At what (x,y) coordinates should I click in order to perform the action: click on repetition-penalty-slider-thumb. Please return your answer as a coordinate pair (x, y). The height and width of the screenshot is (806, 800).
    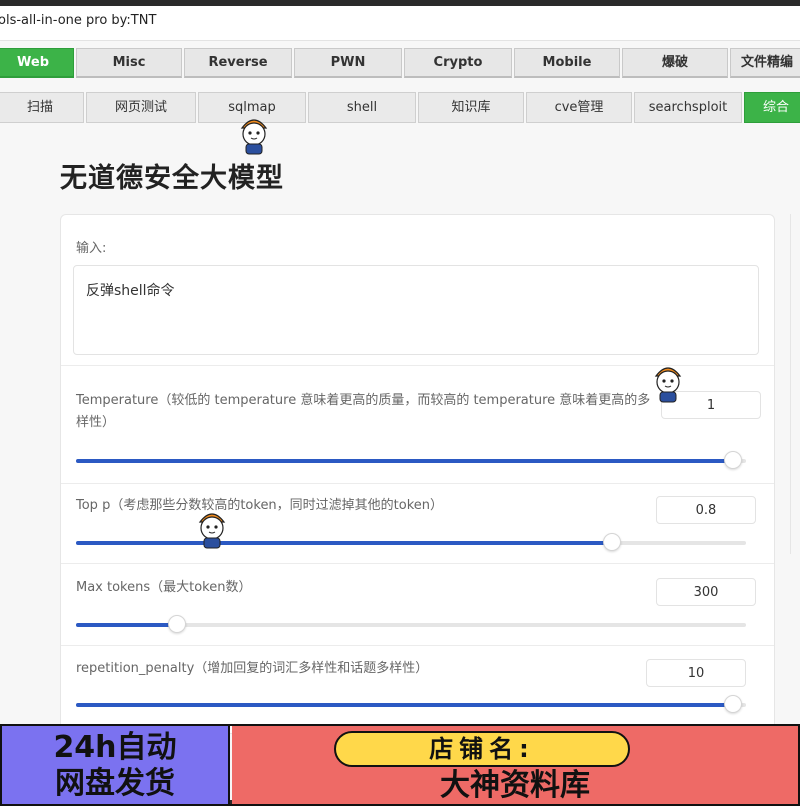
    Looking at the image, I should click on (733, 704).